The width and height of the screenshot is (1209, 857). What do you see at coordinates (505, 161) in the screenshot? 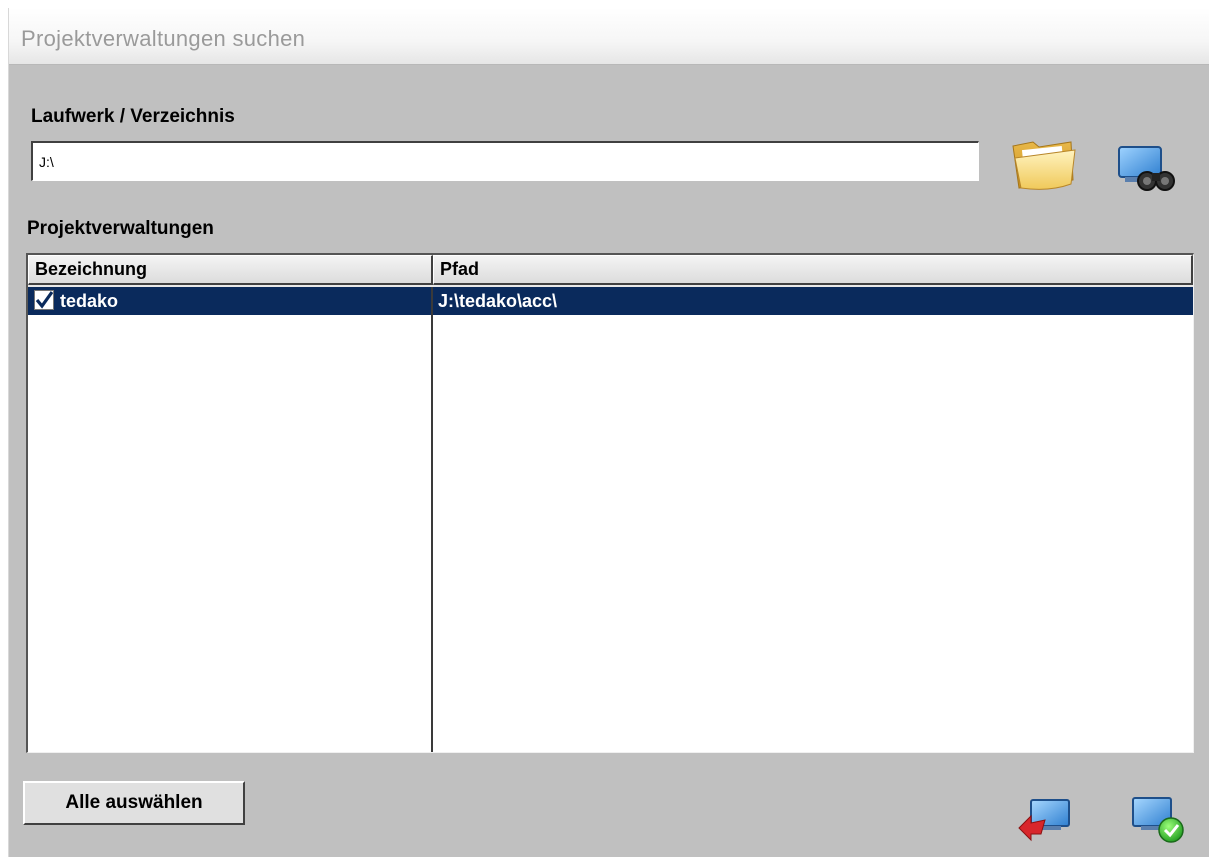
I see `directory-input` at bounding box center [505, 161].